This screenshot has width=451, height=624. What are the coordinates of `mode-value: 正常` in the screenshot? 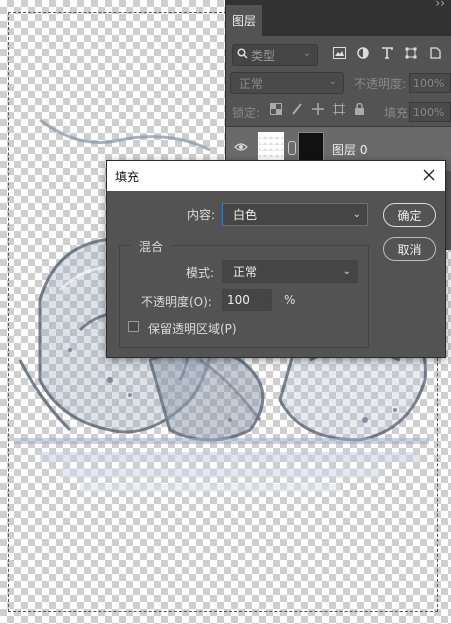 It's located at (245, 272).